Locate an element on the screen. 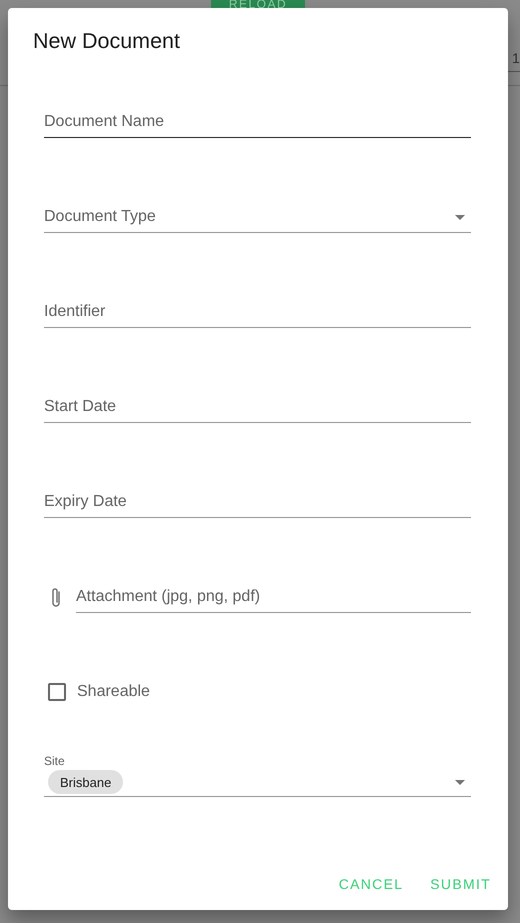  input-field: Expiry Date is located at coordinates (257, 502).